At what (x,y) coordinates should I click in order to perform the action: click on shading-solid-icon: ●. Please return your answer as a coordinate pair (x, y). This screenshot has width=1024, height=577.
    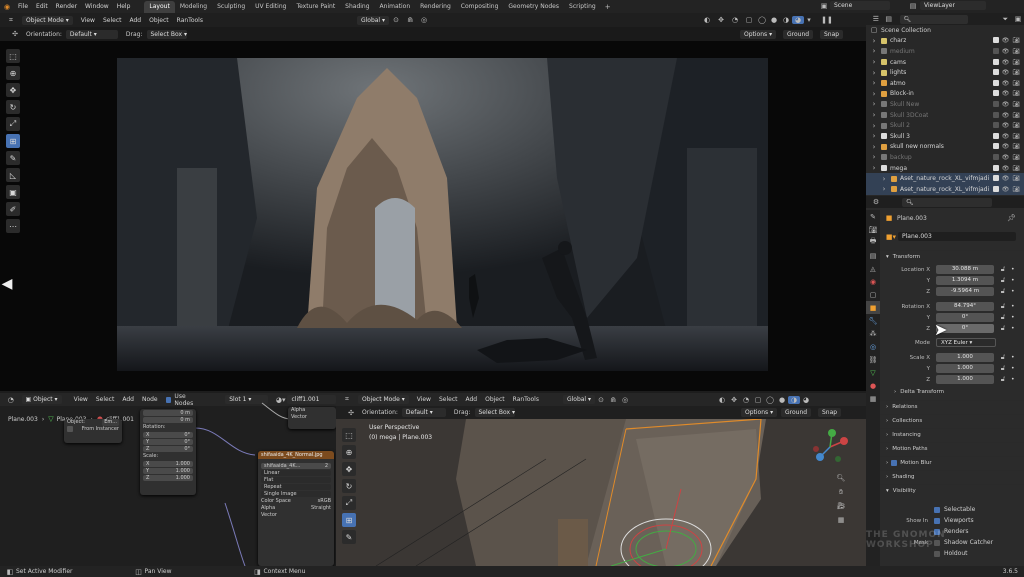
    Looking at the image, I should click on (774, 20).